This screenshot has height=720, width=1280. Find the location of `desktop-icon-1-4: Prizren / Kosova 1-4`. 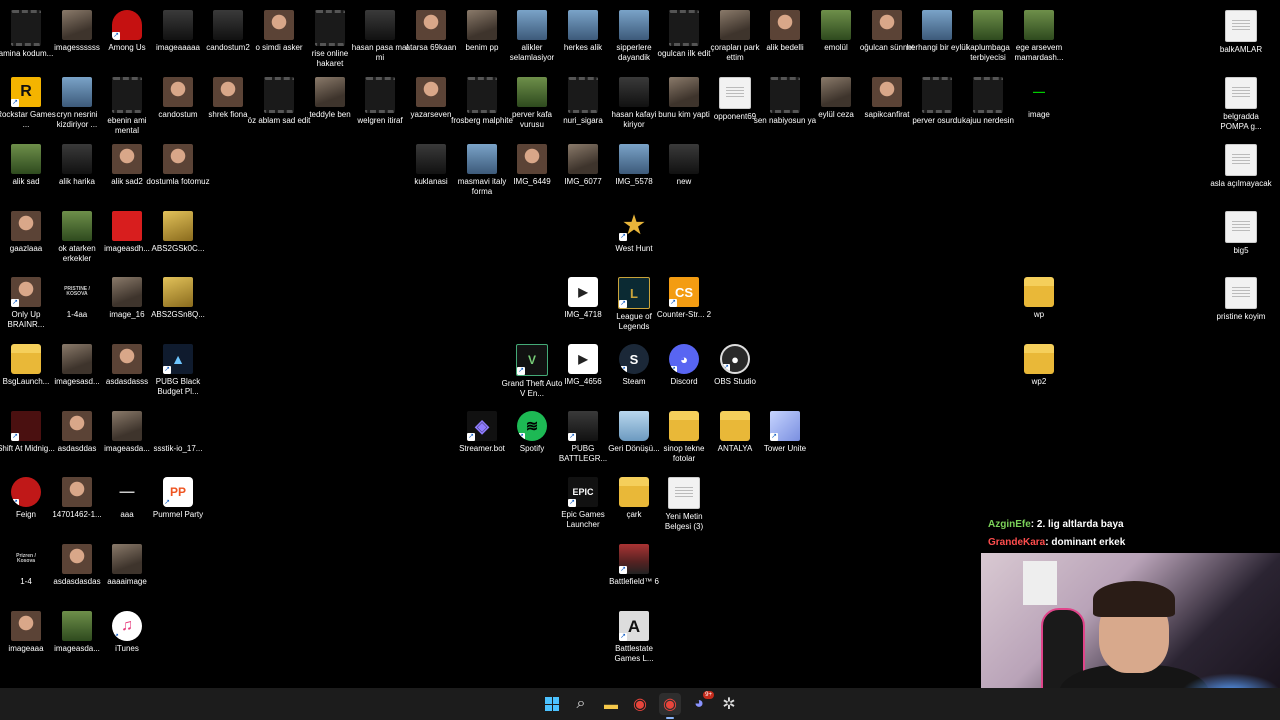

desktop-icon-1-4: Prizren / Kosova 1-4 is located at coordinates (26, 572).